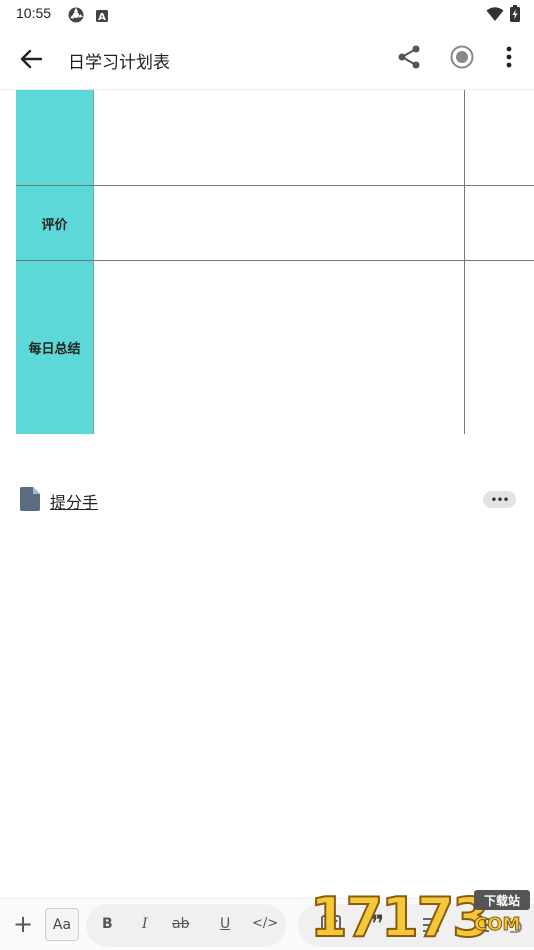 Image resolution: width=534 pixels, height=950 pixels. What do you see at coordinates (34, 13) in the screenshot?
I see `status-time: 10:55` at bounding box center [34, 13].